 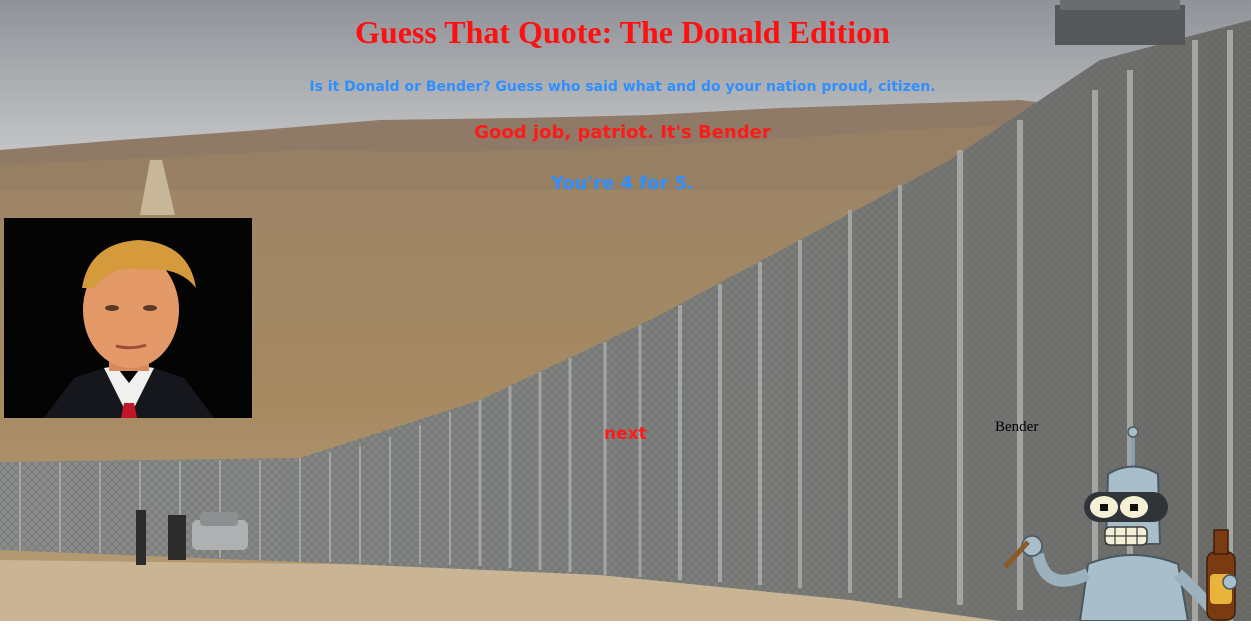 I want to click on bender-illustration, so click(x=1120, y=524).